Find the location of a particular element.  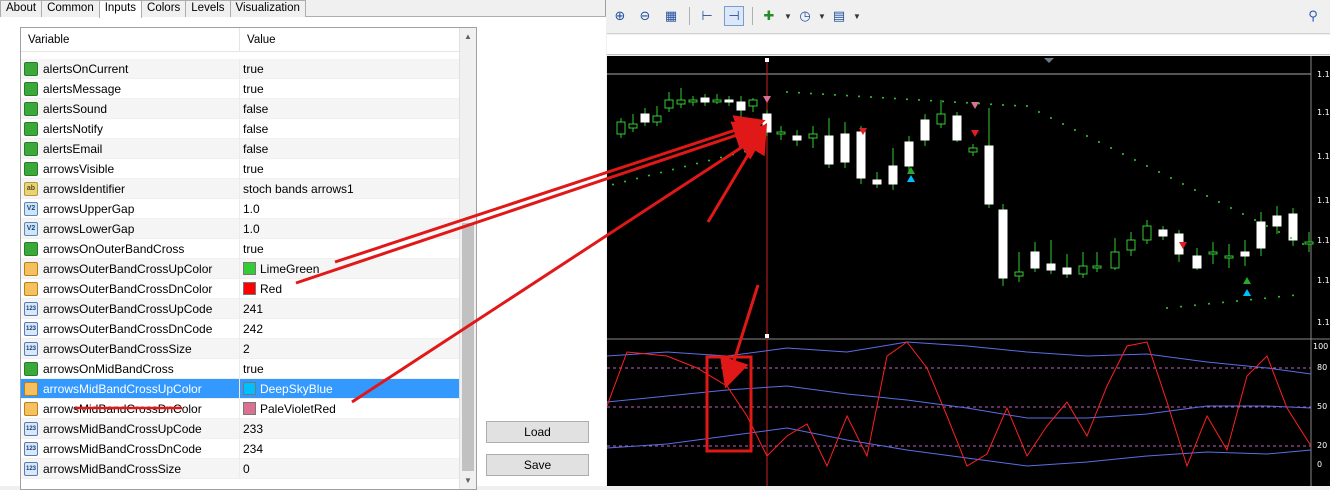

tab-about: About is located at coordinates (21, 8).